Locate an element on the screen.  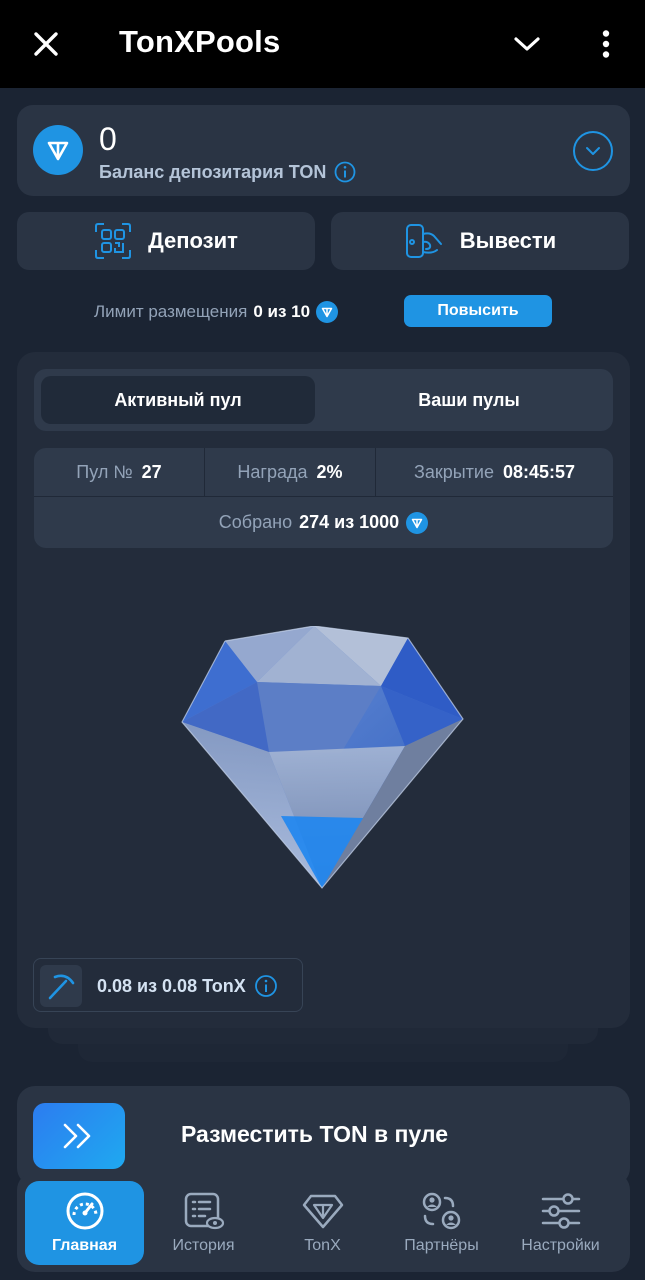
nav-label-history: История is located at coordinates (203, 1245).